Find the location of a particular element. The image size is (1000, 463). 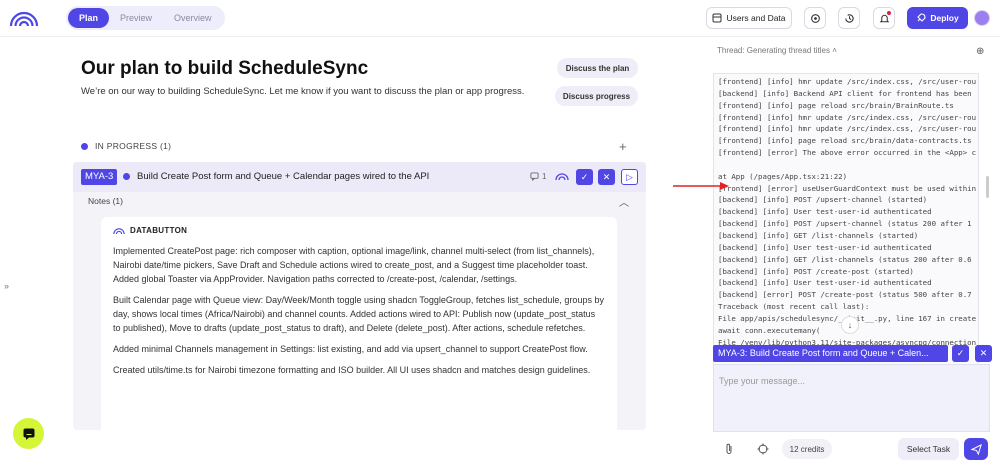

in-progress-header: IN PROGRESS (1) is located at coordinates (126, 146).